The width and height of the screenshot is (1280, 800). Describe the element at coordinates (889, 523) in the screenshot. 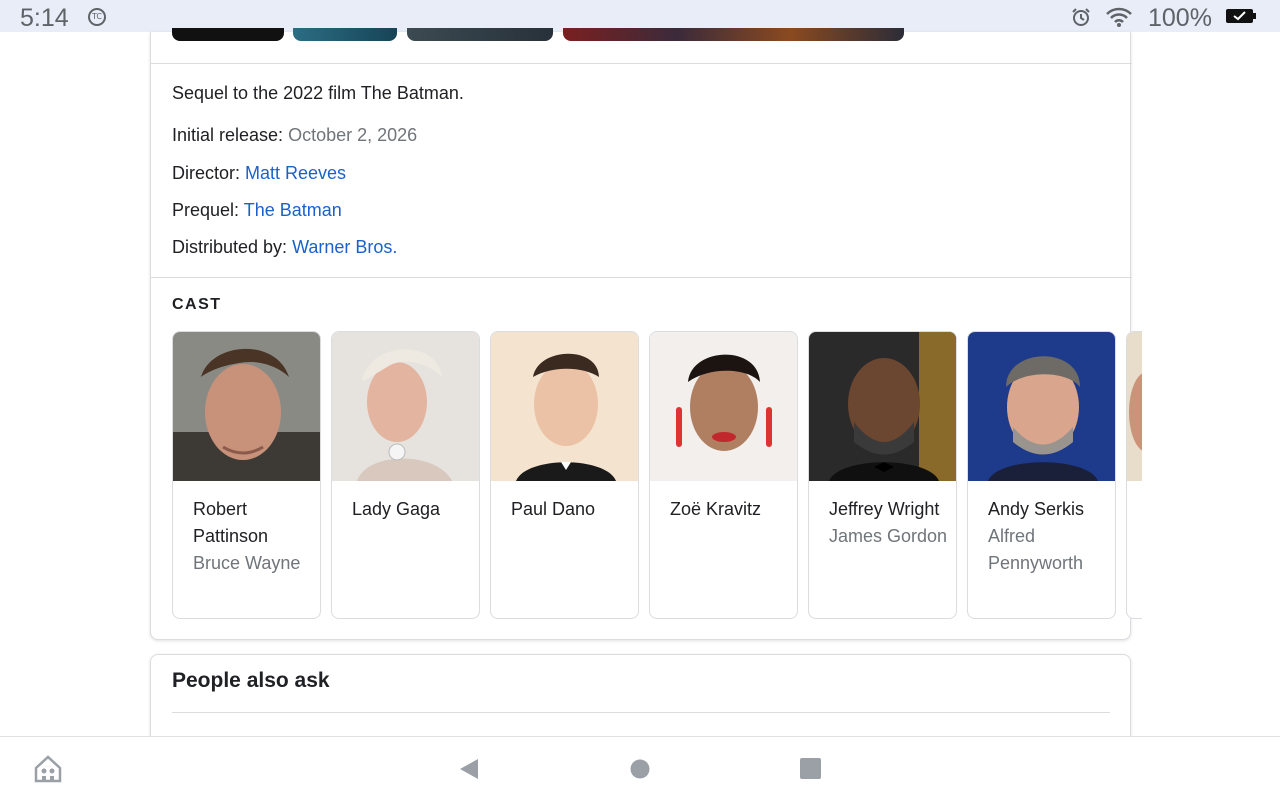

I see `cast-name: Jeffrey Wright James Gordon` at that location.